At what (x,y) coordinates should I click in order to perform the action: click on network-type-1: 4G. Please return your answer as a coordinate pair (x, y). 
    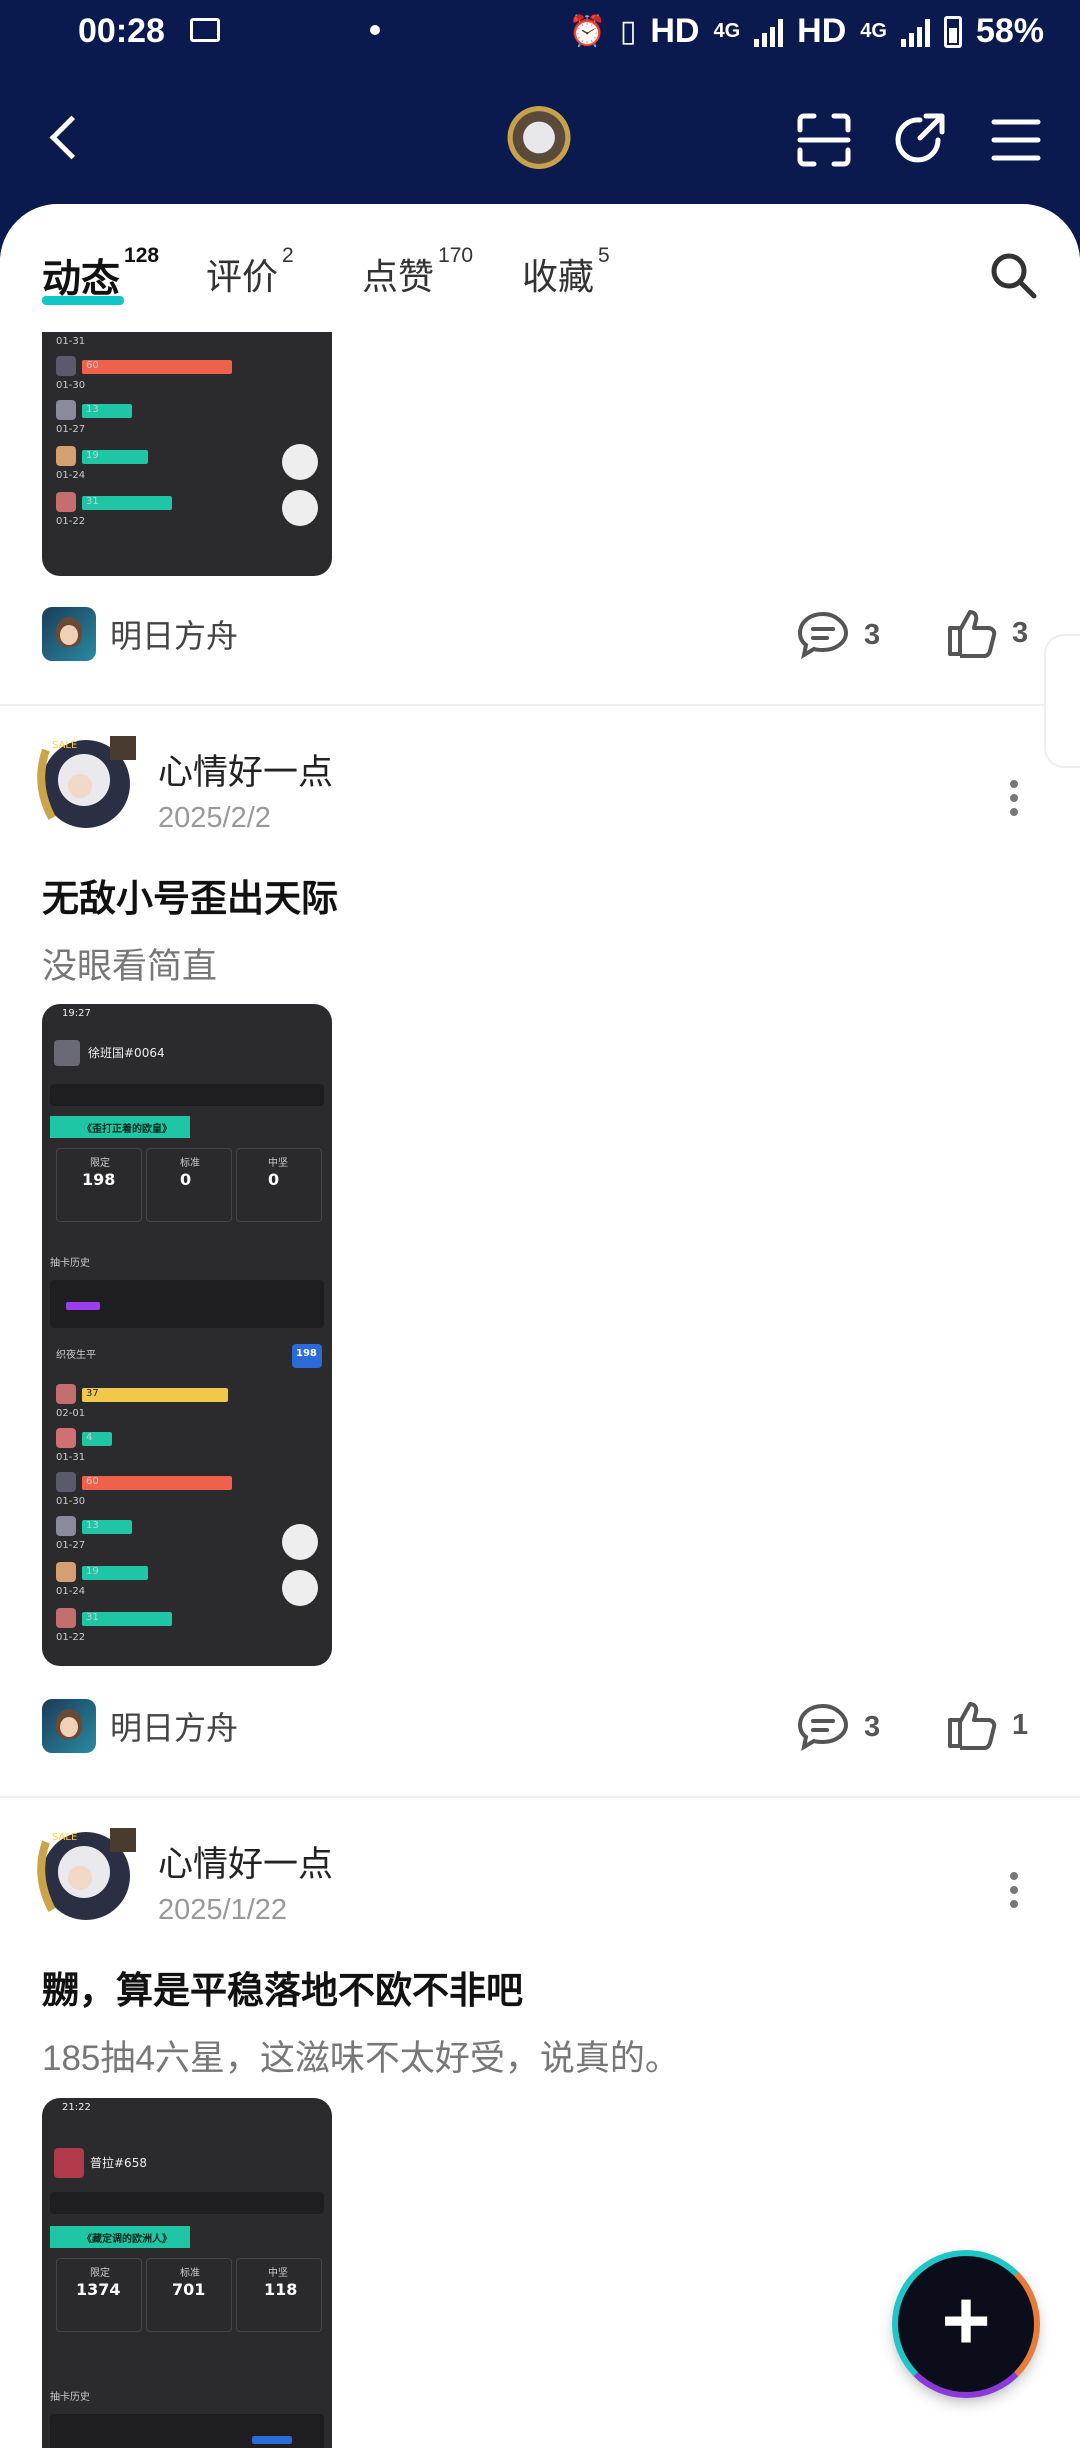
    Looking at the image, I should click on (727, 31).